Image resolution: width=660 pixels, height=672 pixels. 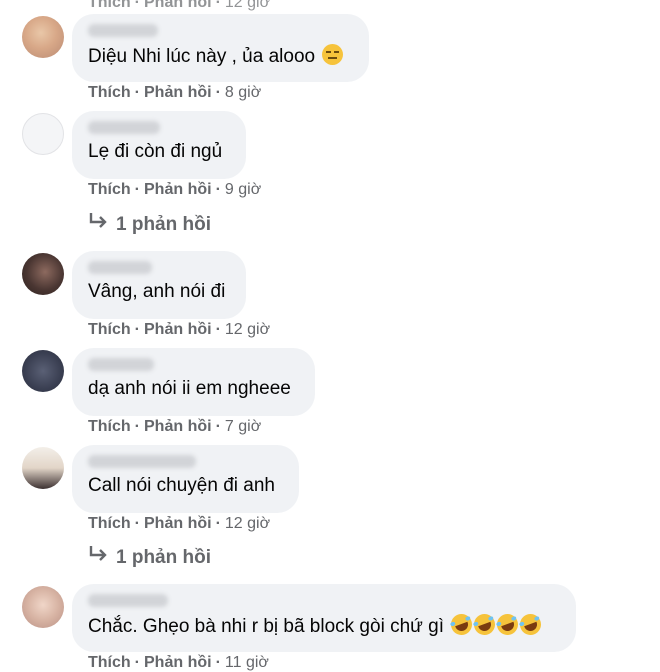 I want to click on comment-bubble: Vâng, anh nói đi, so click(x=159, y=285).